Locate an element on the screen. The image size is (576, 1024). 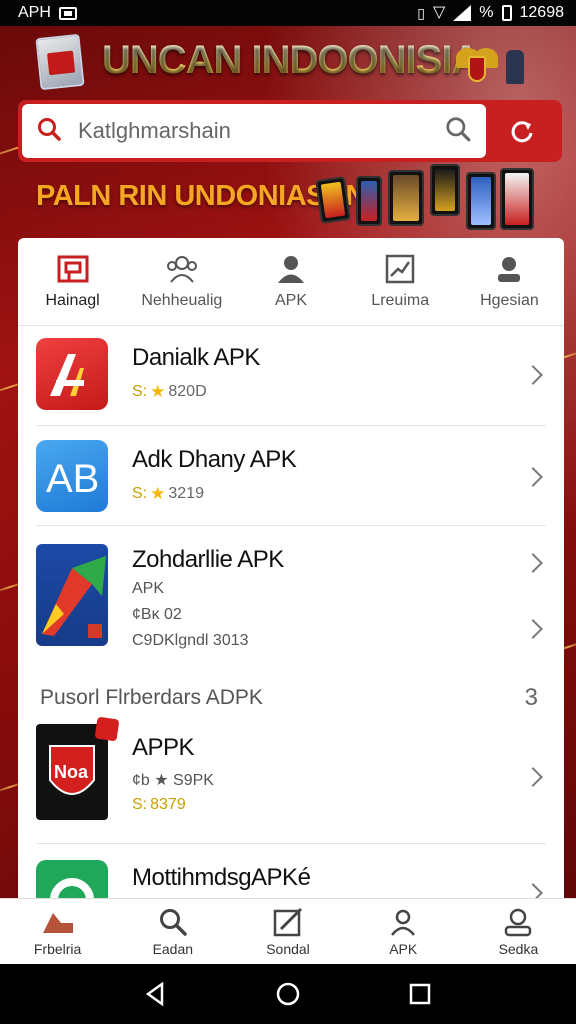
list-item: MottihmdsgAPKé is located at coordinates (291, 871).